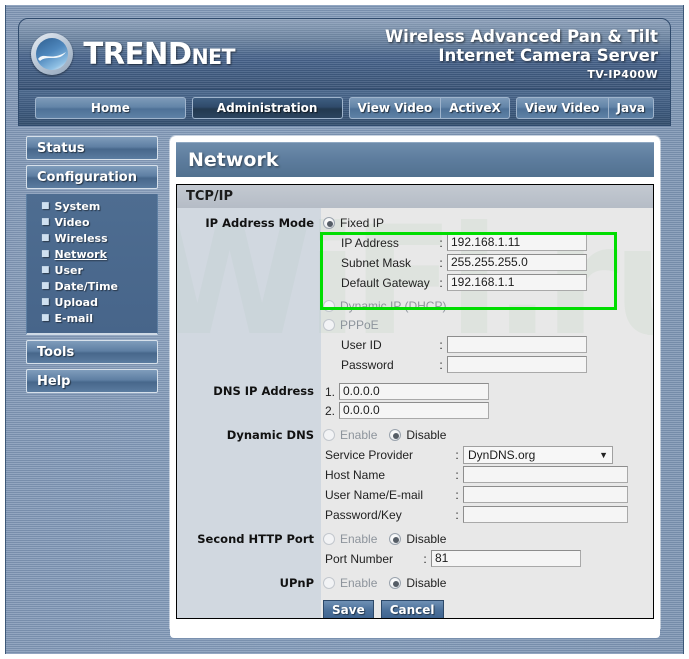 Image resolution: width=689 pixels, height=659 pixels. Describe the element at coordinates (517, 364) in the screenshot. I see `input-pppoe-password` at that location.